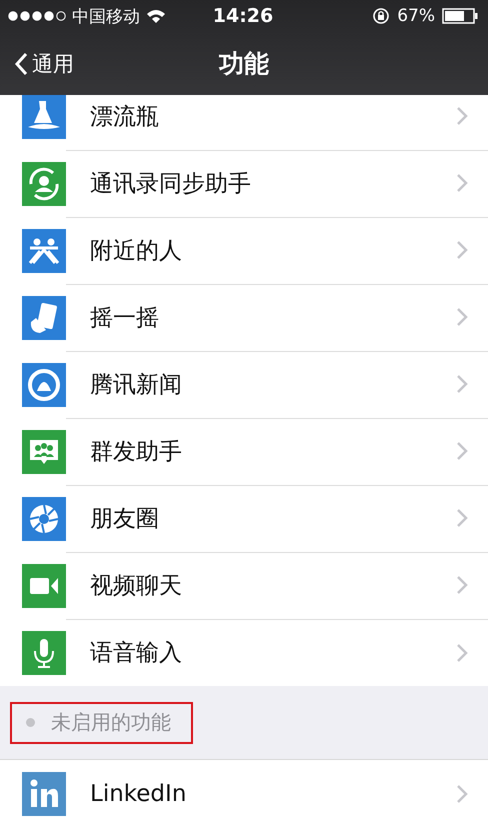  Describe the element at coordinates (21, 64) in the screenshot. I see `back-chevron-icon` at that location.